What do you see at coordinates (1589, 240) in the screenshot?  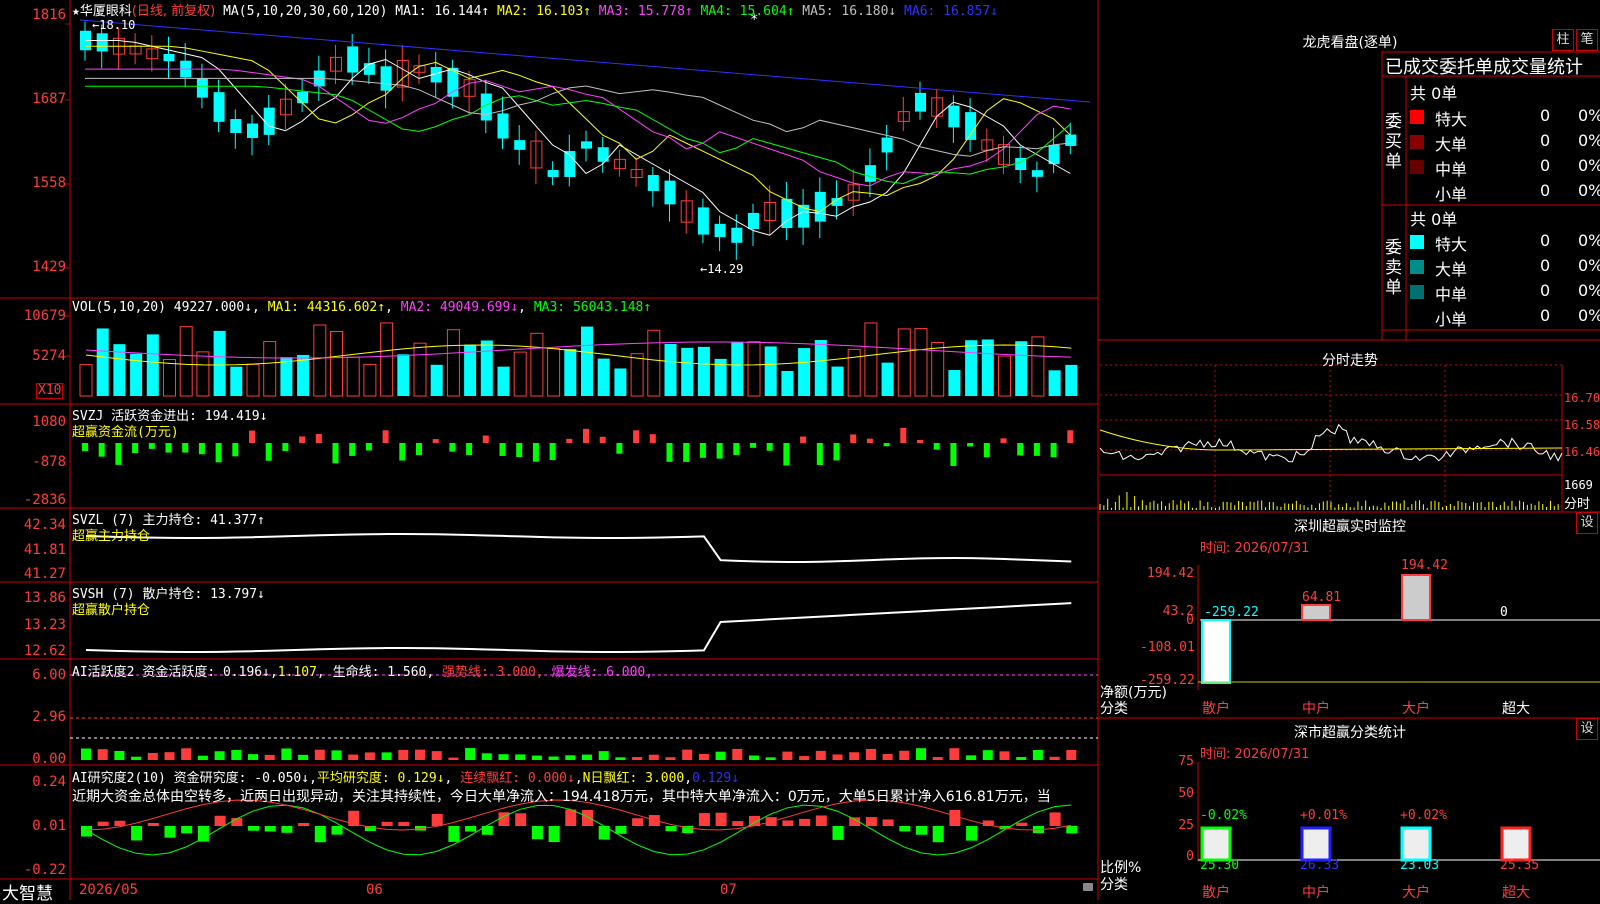 I see `sell-row-pct: 0%` at bounding box center [1589, 240].